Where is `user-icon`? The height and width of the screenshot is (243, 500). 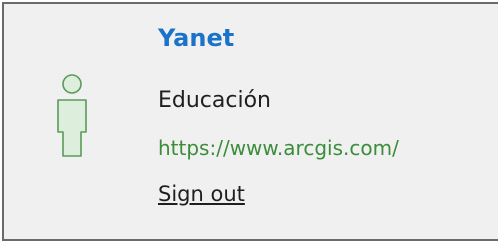
user-icon is located at coordinates (72, 118).